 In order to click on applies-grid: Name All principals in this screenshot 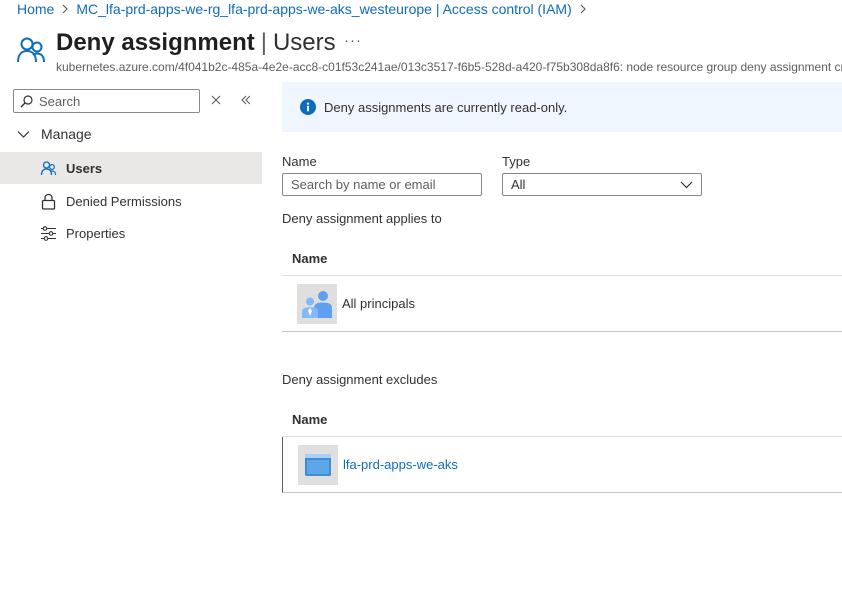, I will do `click(562, 287)`.